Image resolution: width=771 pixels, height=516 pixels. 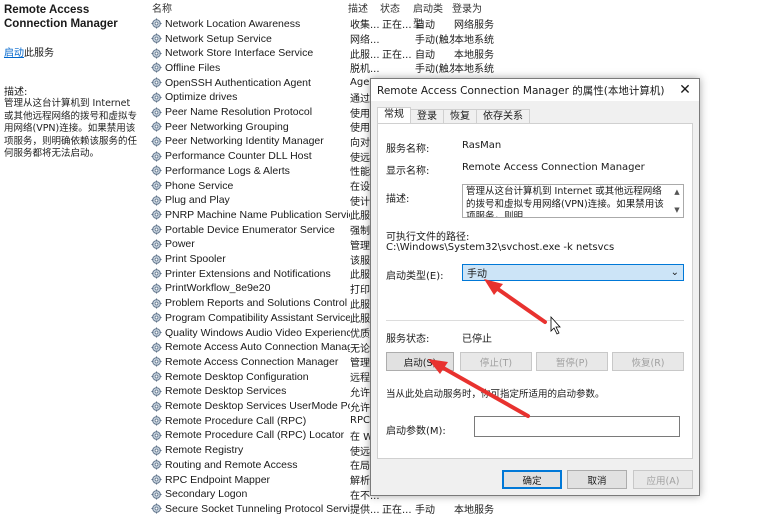 I want to click on tab-logon: 登录, so click(x=427, y=116).